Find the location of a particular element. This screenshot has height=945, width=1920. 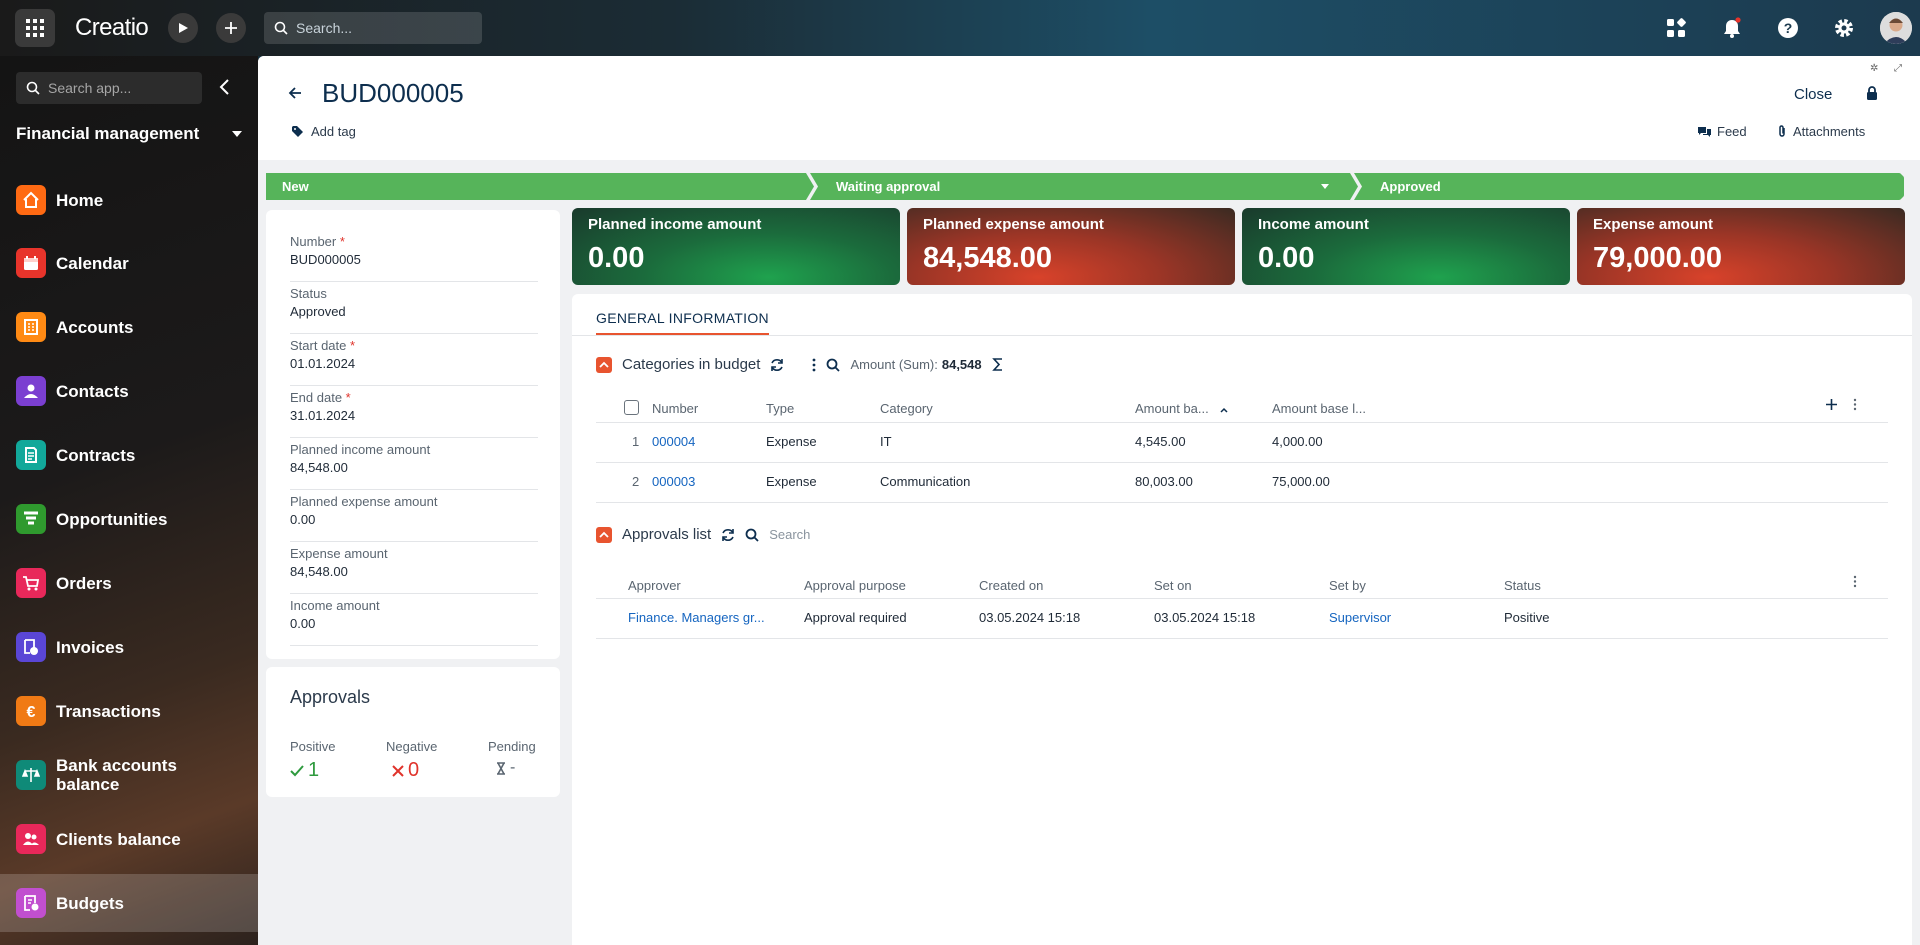

arrow-left-icon is located at coordinates (294, 93).